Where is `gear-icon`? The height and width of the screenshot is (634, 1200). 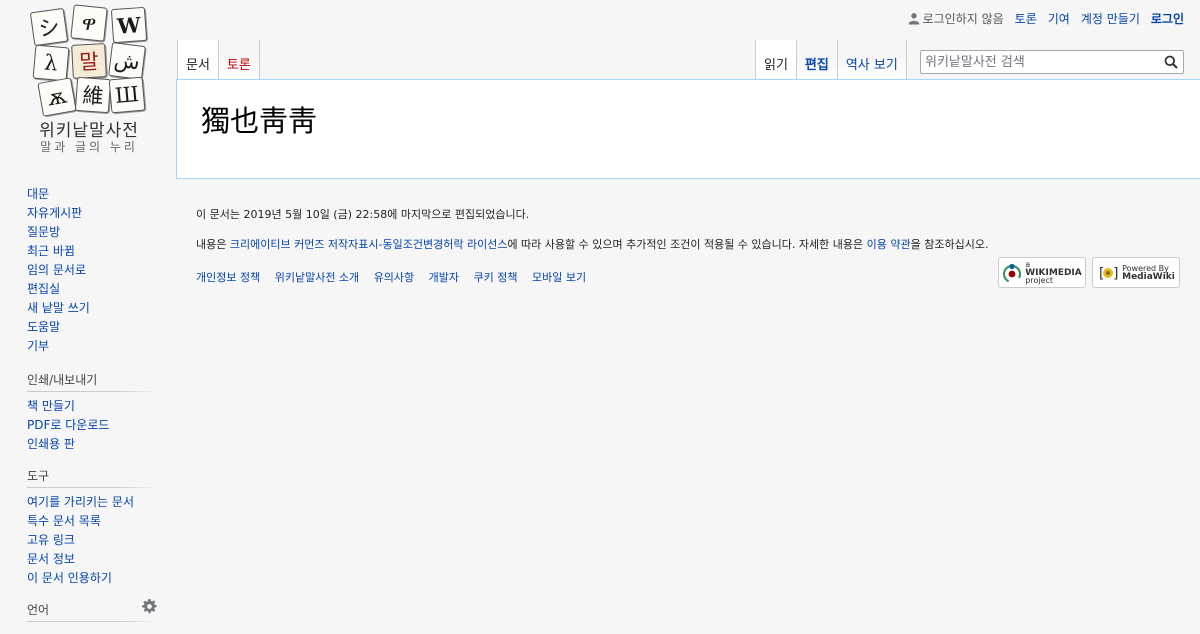 gear-icon is located at coordinates (149, 606).